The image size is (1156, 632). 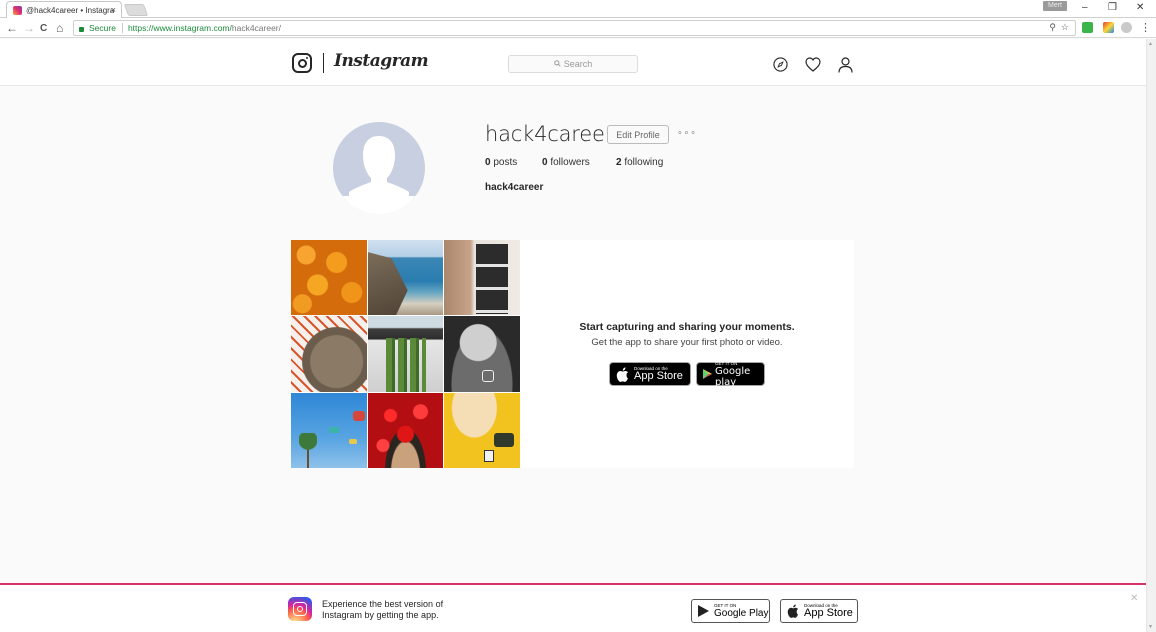 What do you see at coordinates (43, 29) in the screenshot?
I see `reload-button: C` at bounding box center [43, 29].